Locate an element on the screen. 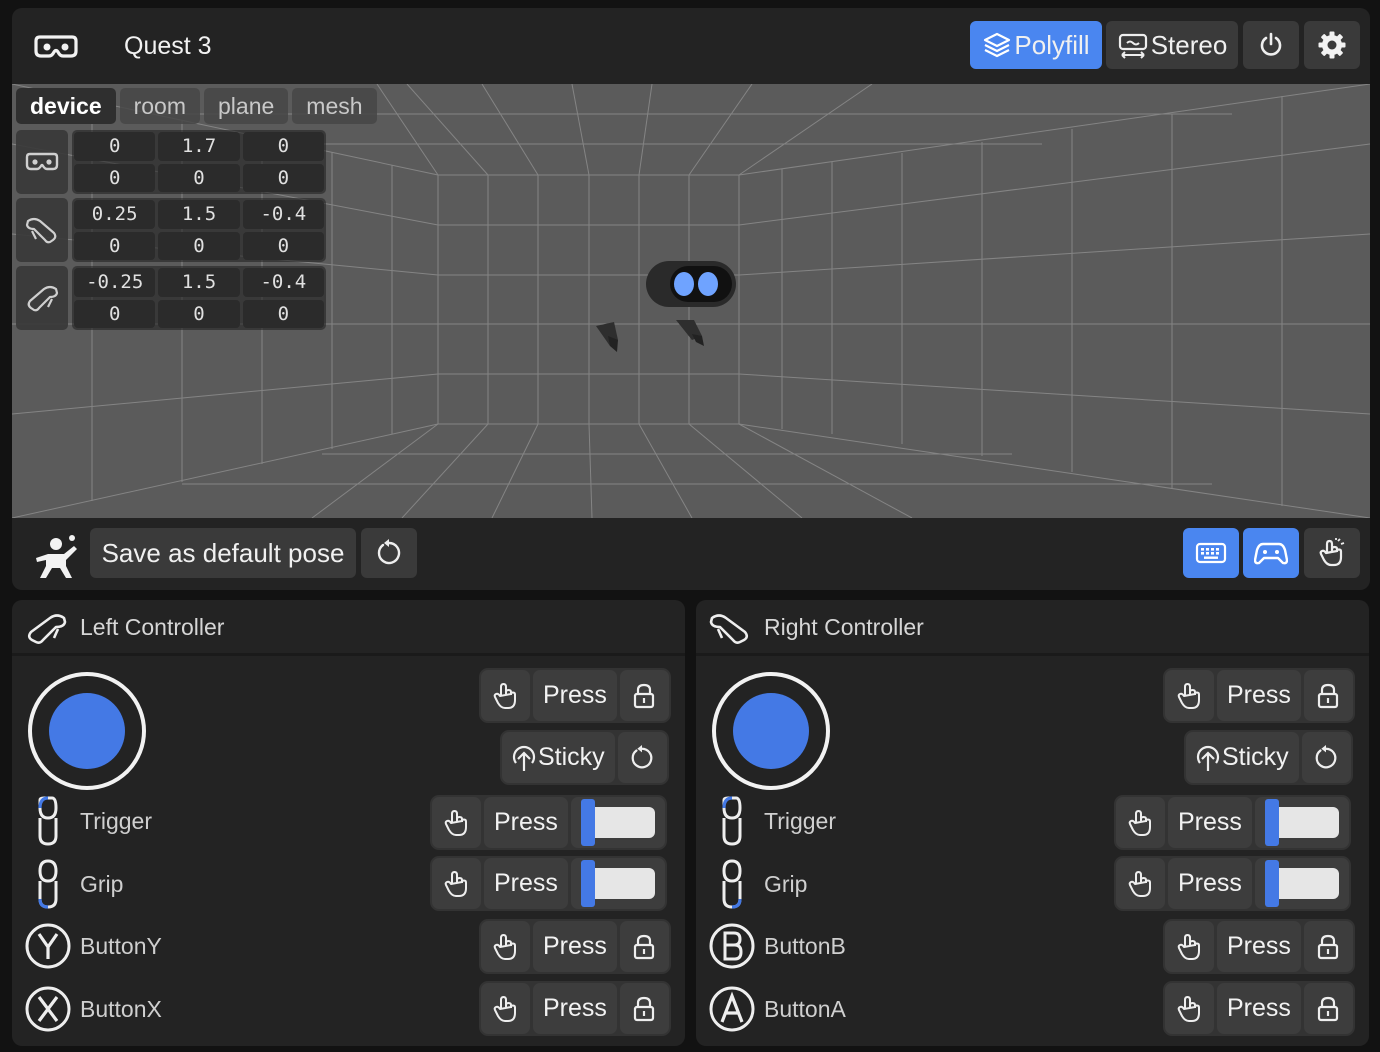 Image resolution: width=1380 pixels, height=1052 pixels. reset-icon is located at coordinates (642, 756).